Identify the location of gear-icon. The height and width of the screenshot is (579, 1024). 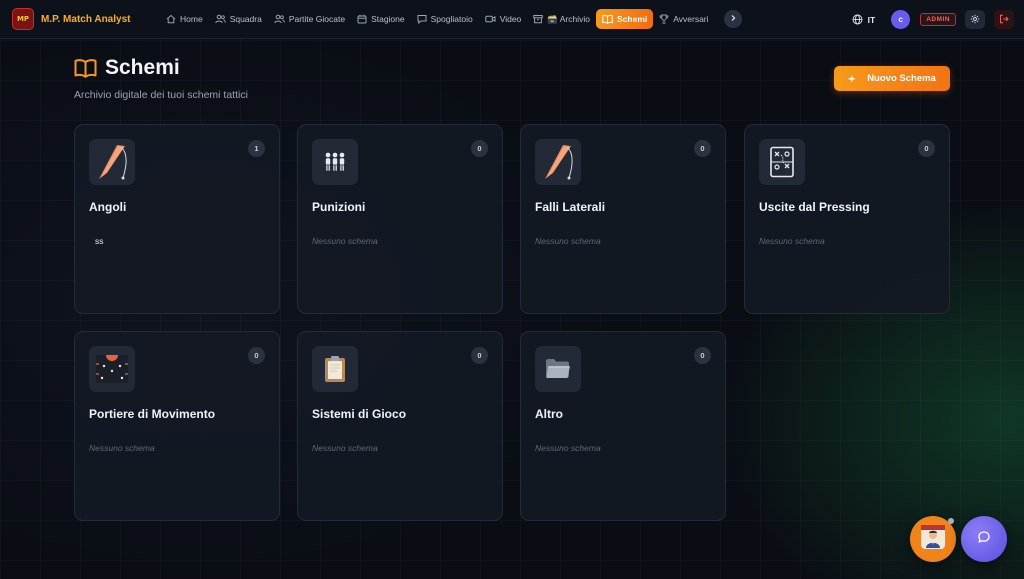
(975, 20).